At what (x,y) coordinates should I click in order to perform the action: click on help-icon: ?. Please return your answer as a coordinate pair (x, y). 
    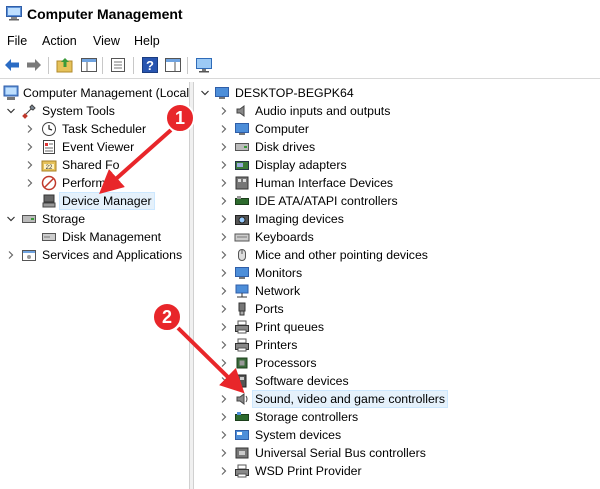
    Looking at the image, I should click on (150, 65).